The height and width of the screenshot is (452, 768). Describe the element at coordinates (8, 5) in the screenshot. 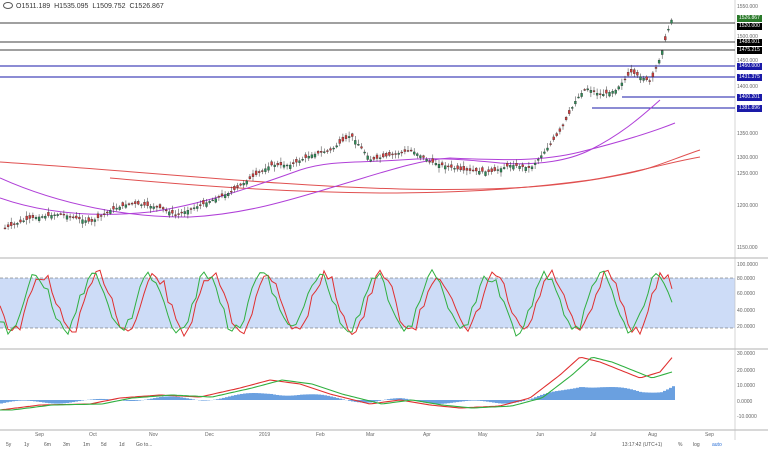

I see `eye-icon` at that location.